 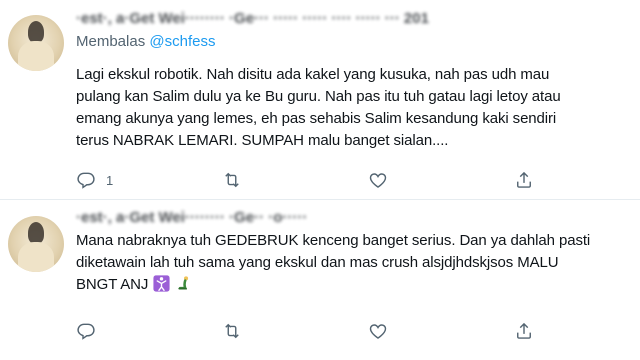 What do you see at coordinates (112, 284) in the screenshot?
I see `tweet-text-fragment: BNGT ANJ` at bounding box center [112, 284].